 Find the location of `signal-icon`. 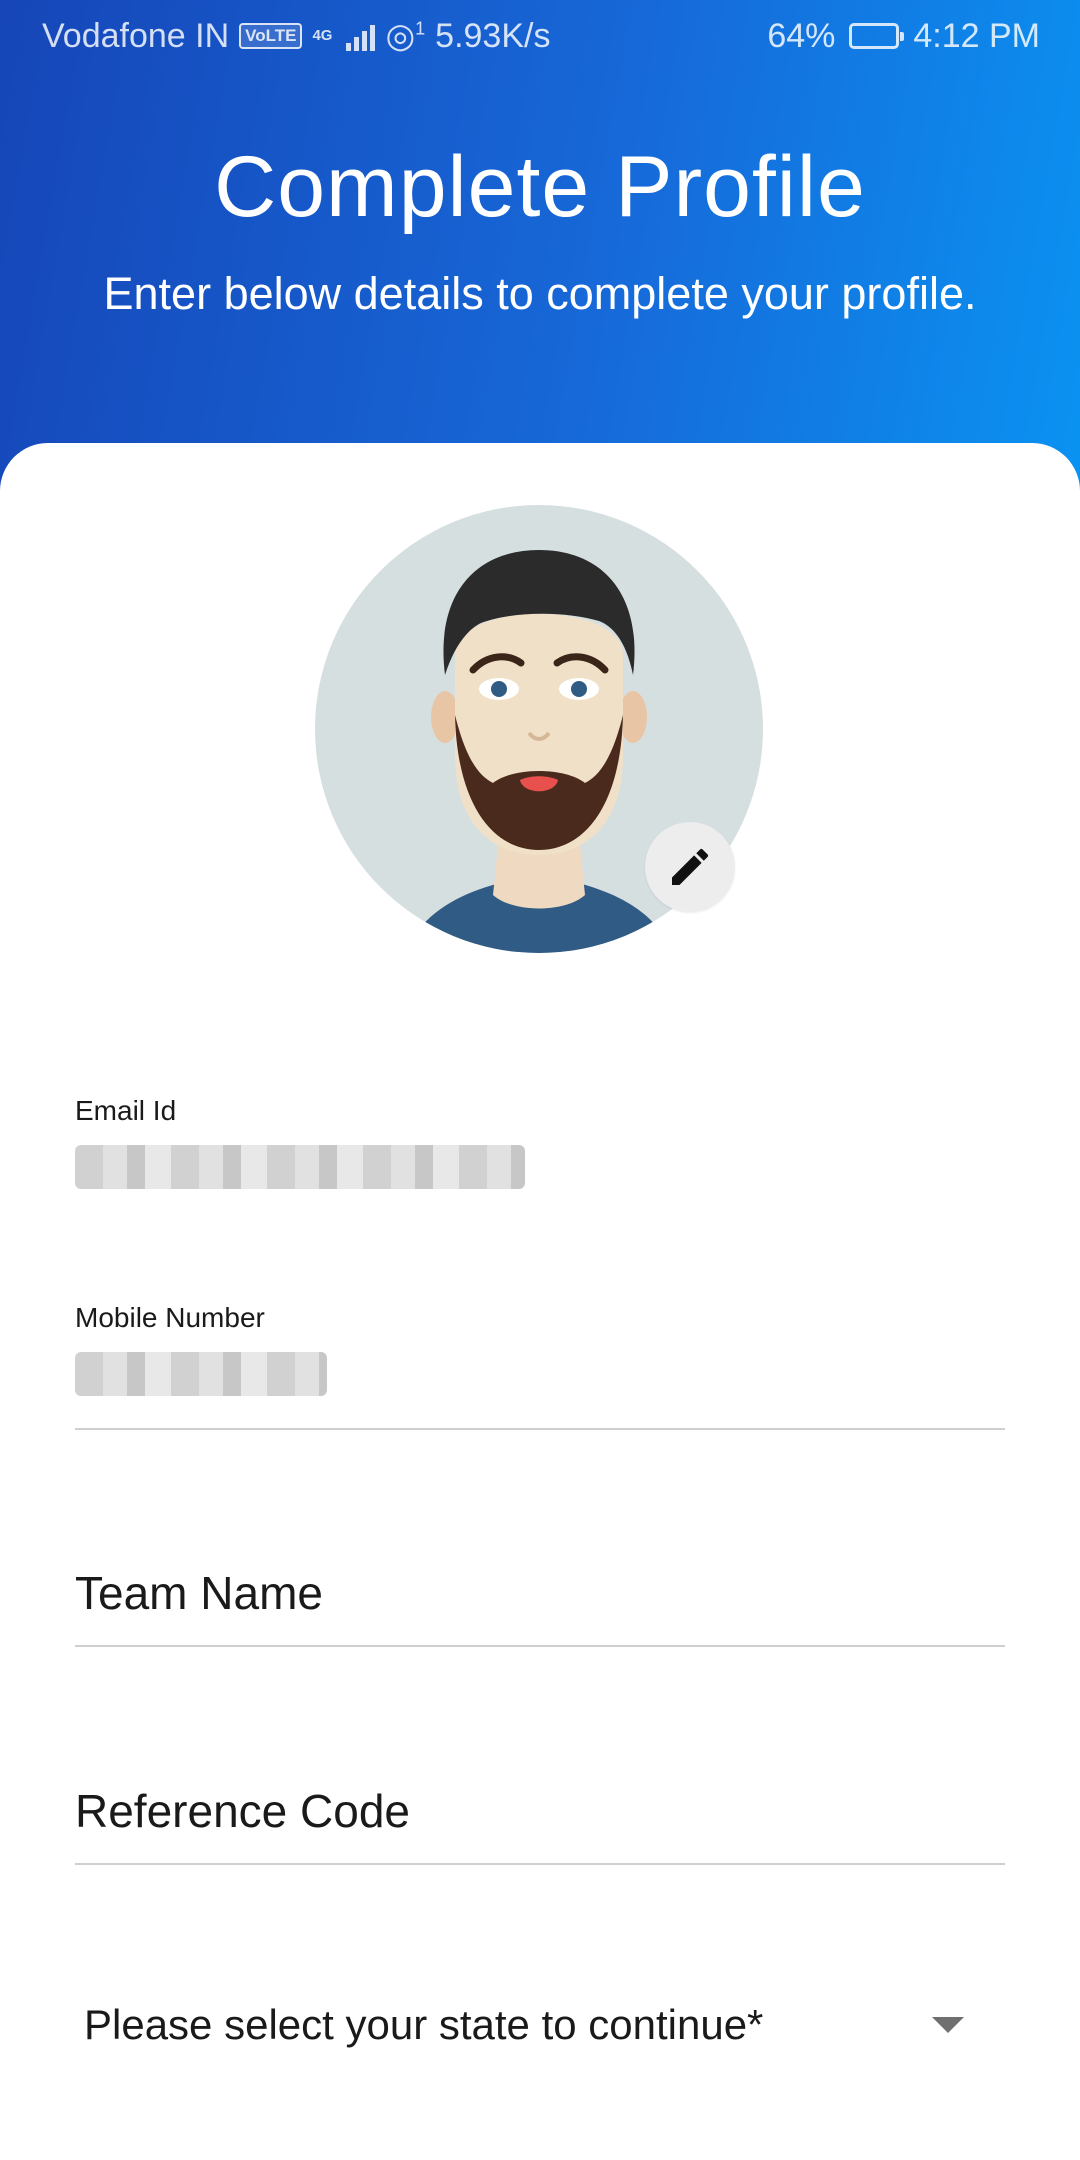

signal-icon is located at coordinates (361, 36).